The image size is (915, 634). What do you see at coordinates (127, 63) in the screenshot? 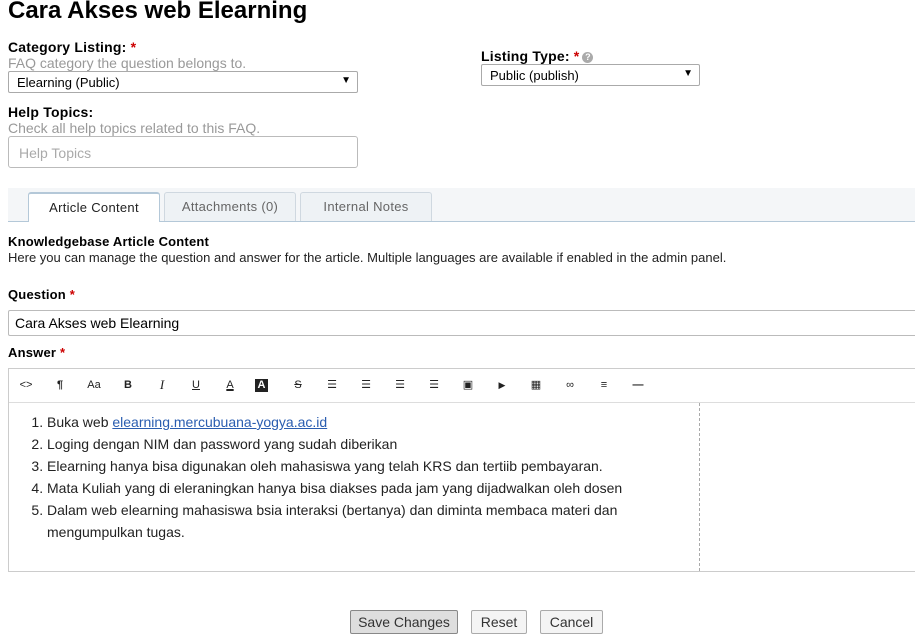
I see `category-hint: FAQ category the question belongs to.` at bounding box center [127, 63].